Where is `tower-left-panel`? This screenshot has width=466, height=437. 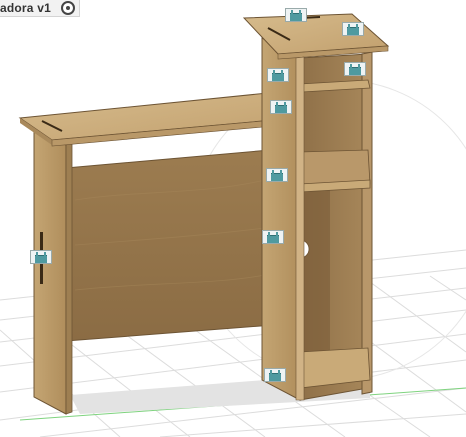 tower-left-panel is located at coordinates (281, 219).